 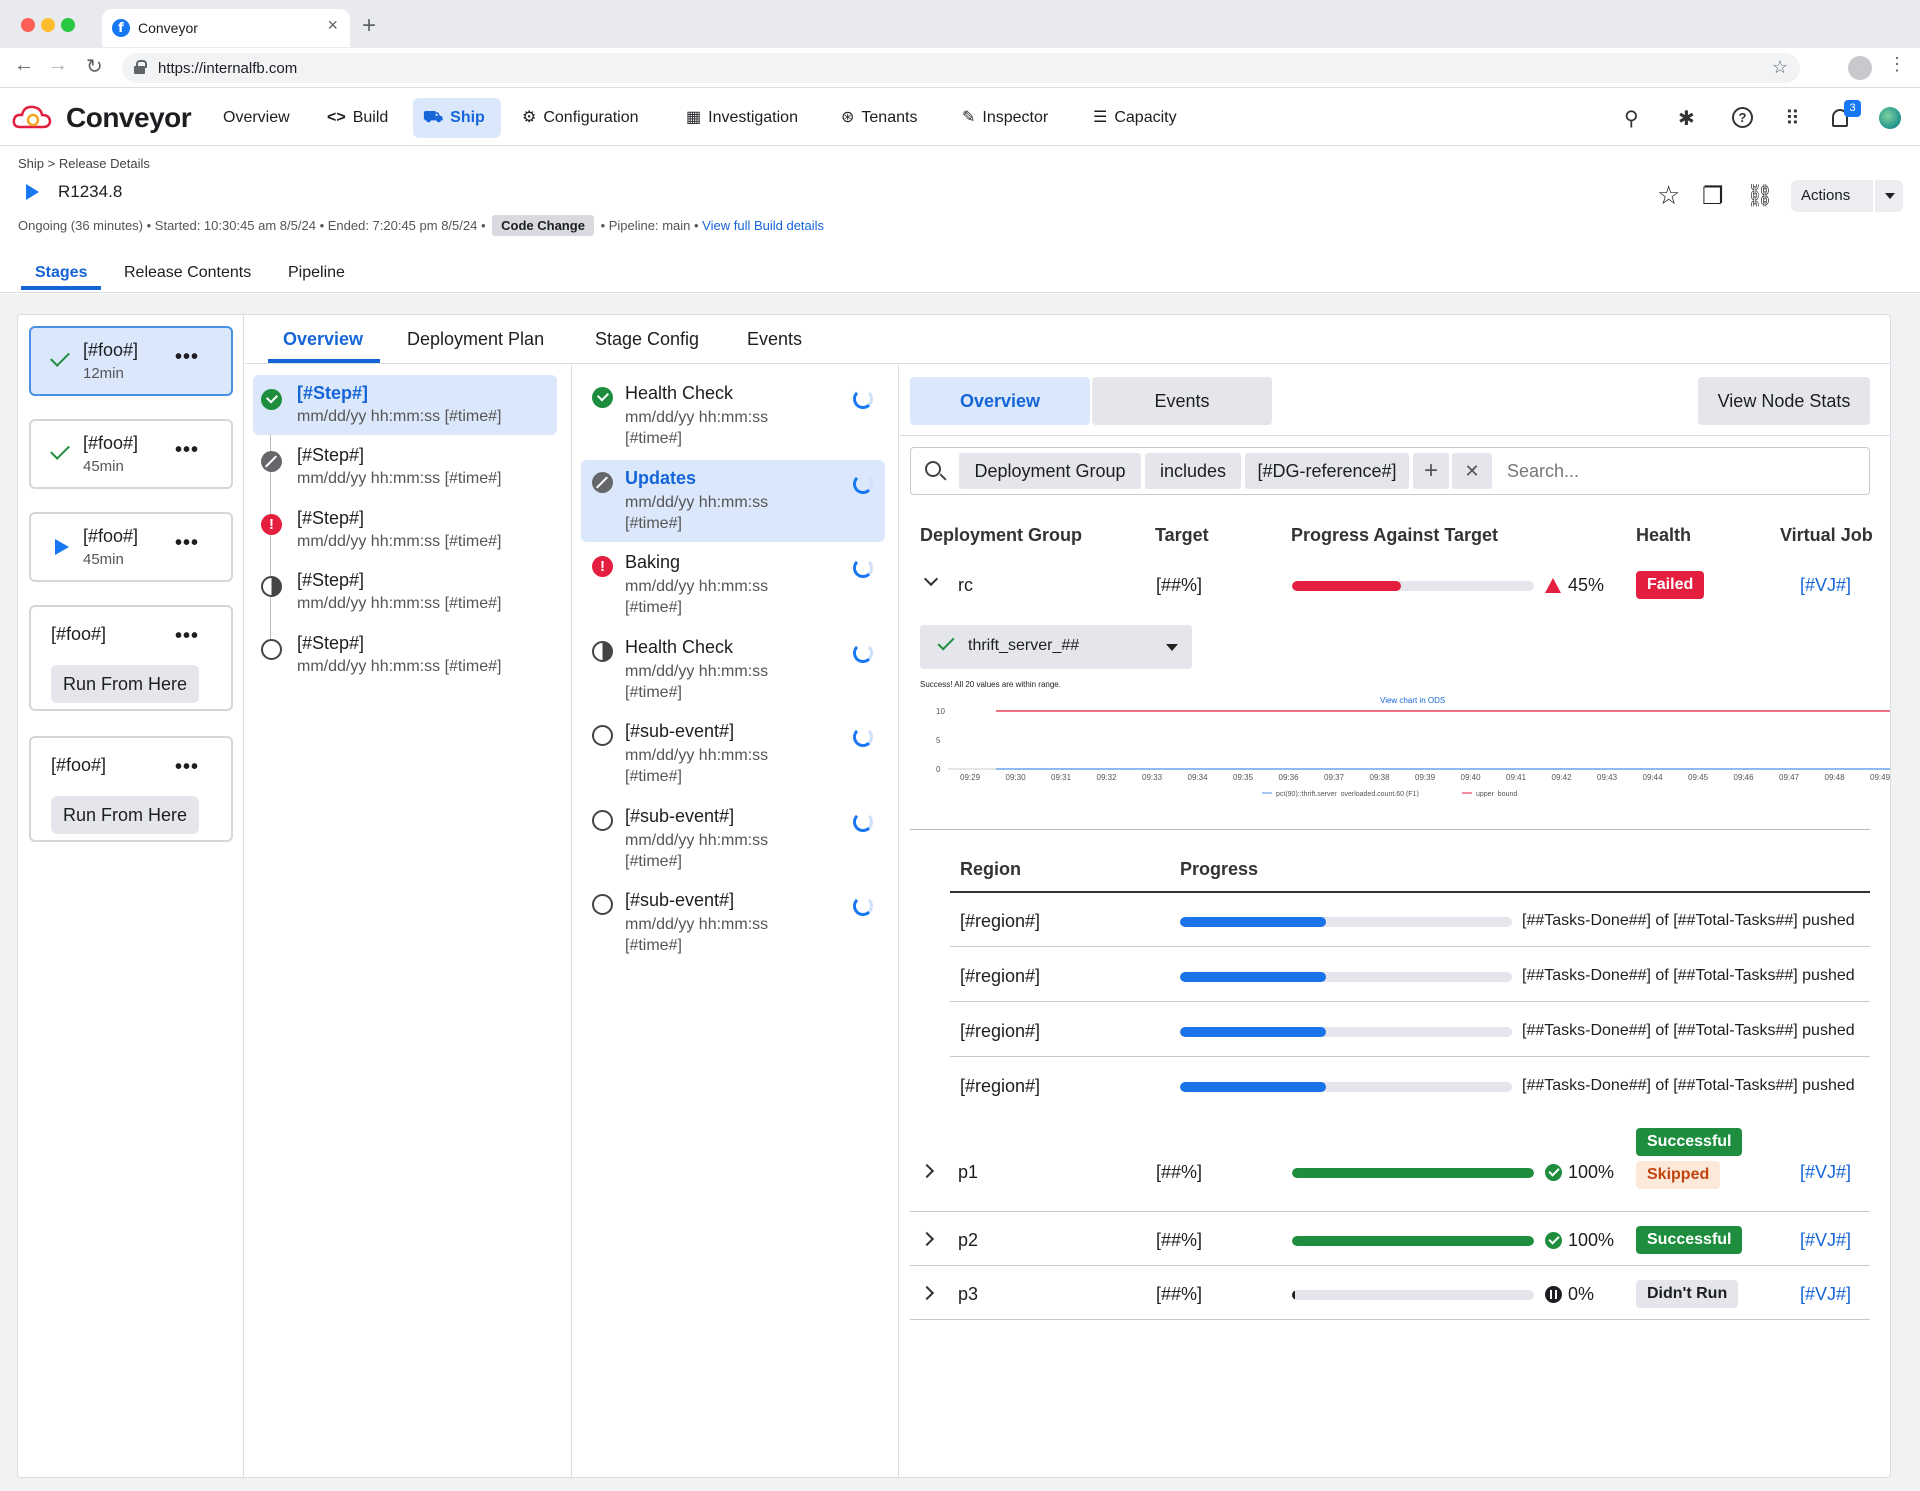 What do you see at coordinates (580, 118) in the screenshot?
I see `nav-configuration: ⚙ Configuration` at bounding box center [580, 118].